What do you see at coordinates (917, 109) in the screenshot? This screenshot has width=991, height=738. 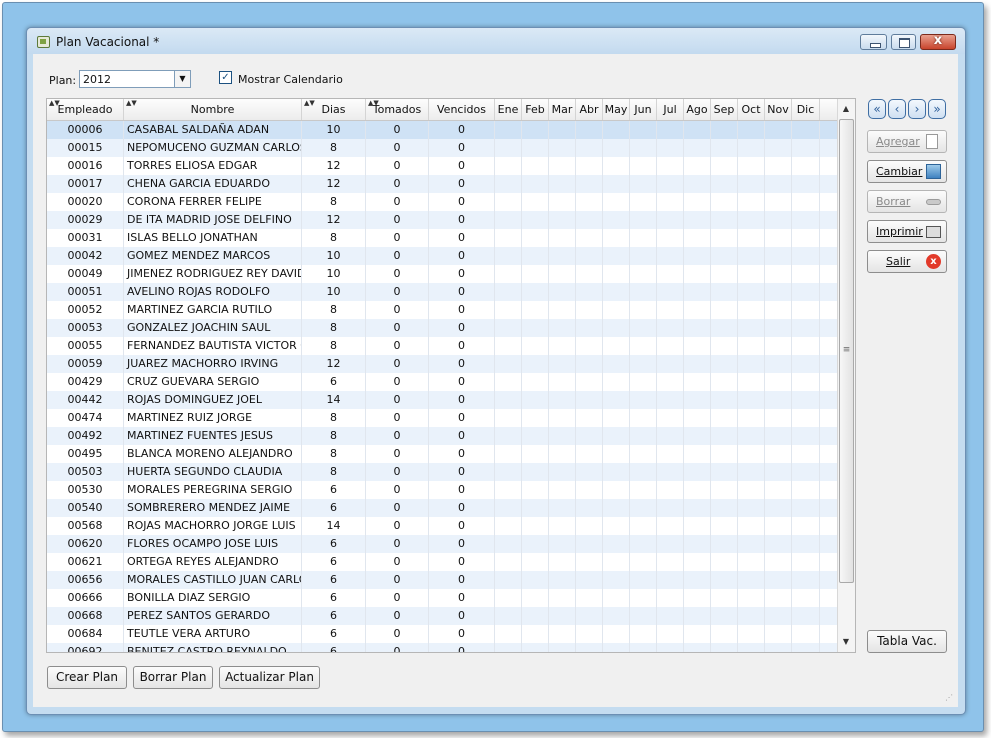 I see `nav-next-button: ›` at bounding box center [917, 109].